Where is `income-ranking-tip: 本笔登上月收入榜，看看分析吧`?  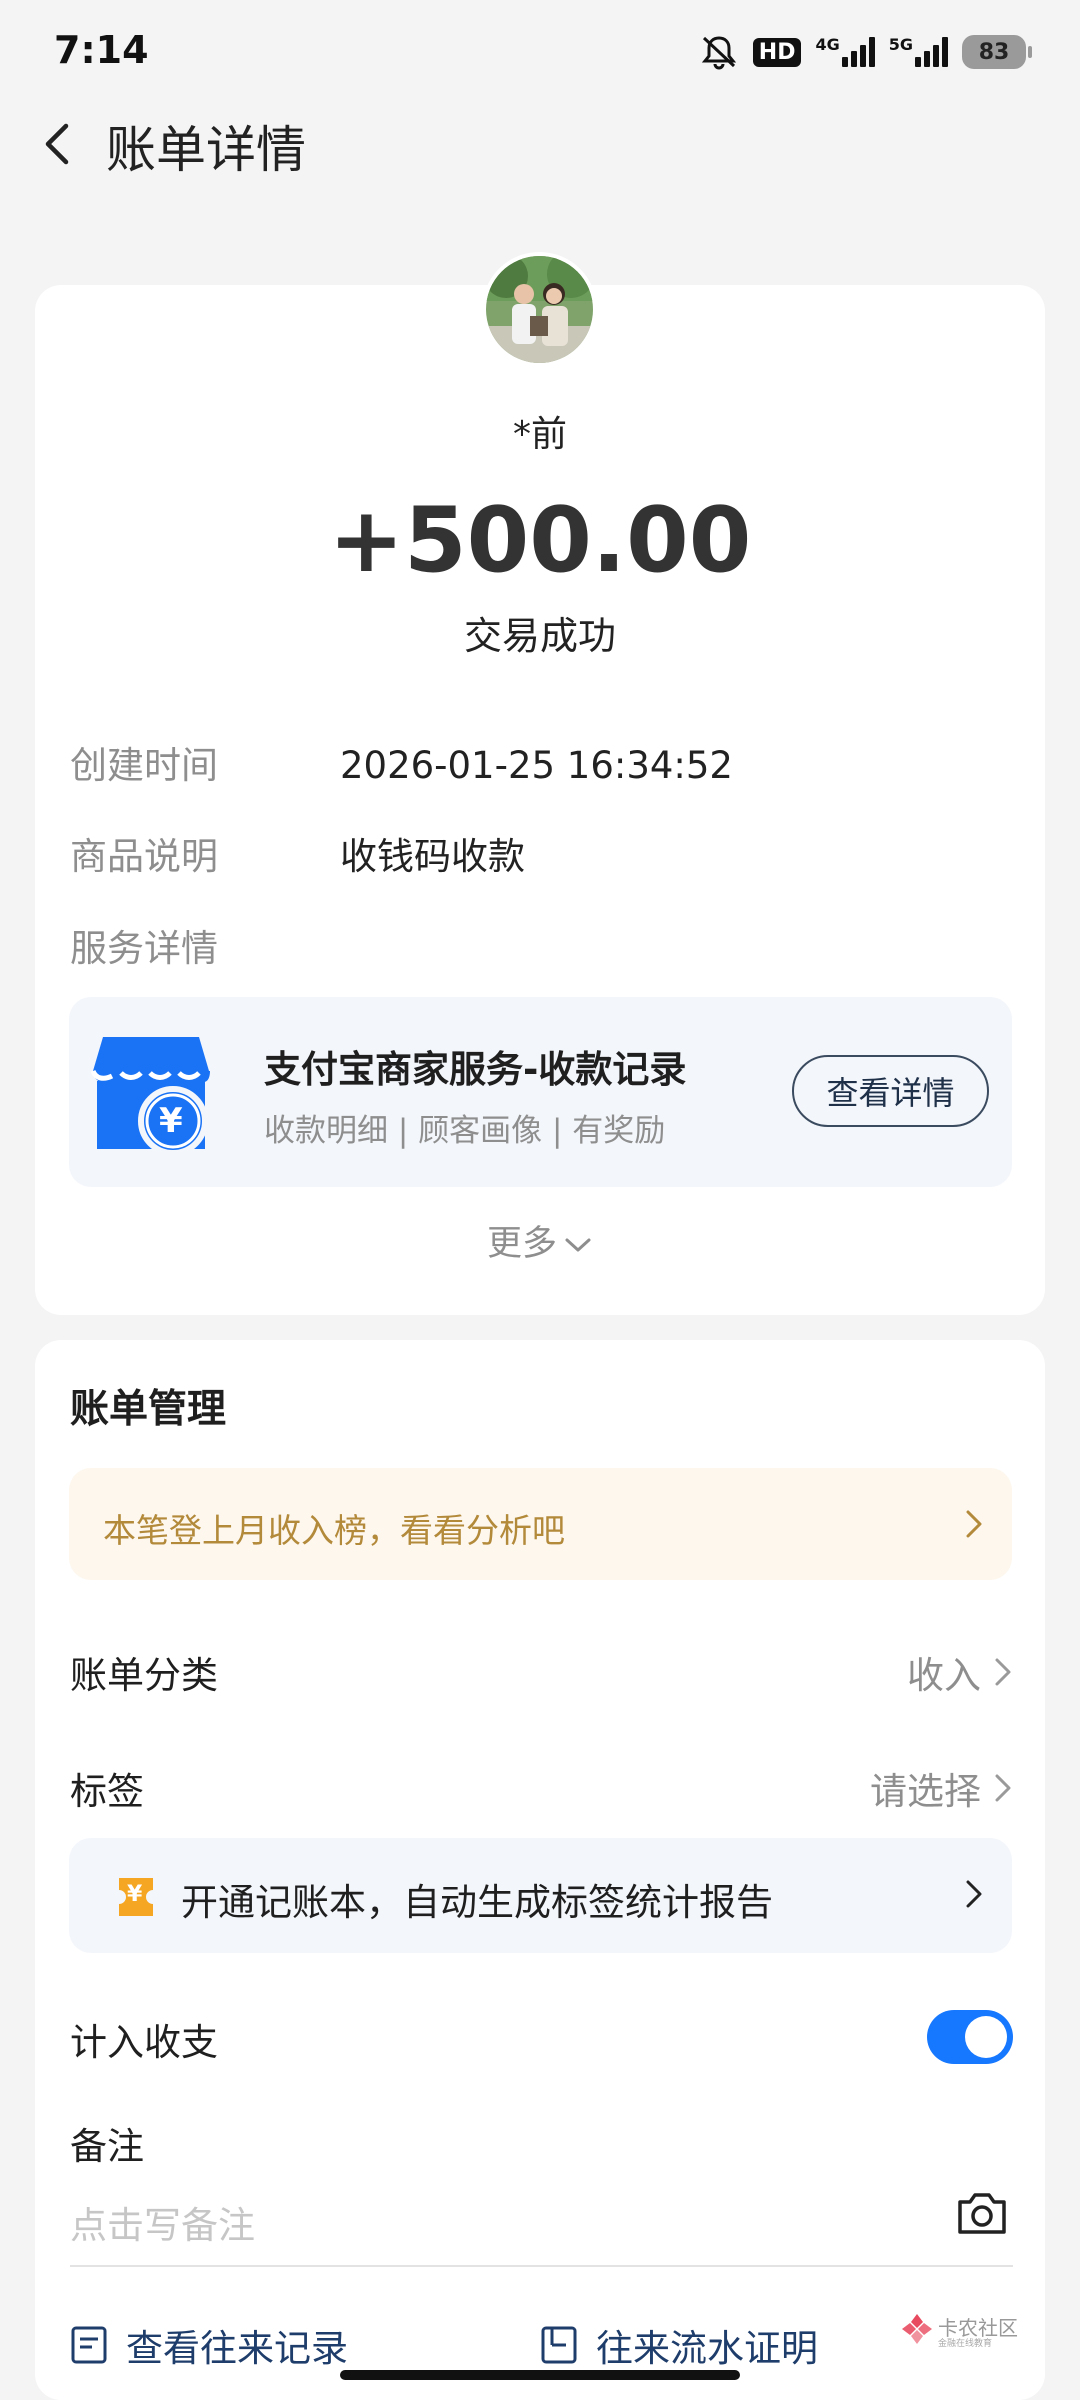
income-ranking-tip: 本笔登上月收入榜，看看分析吧 is located at coordinates (540, 1524).